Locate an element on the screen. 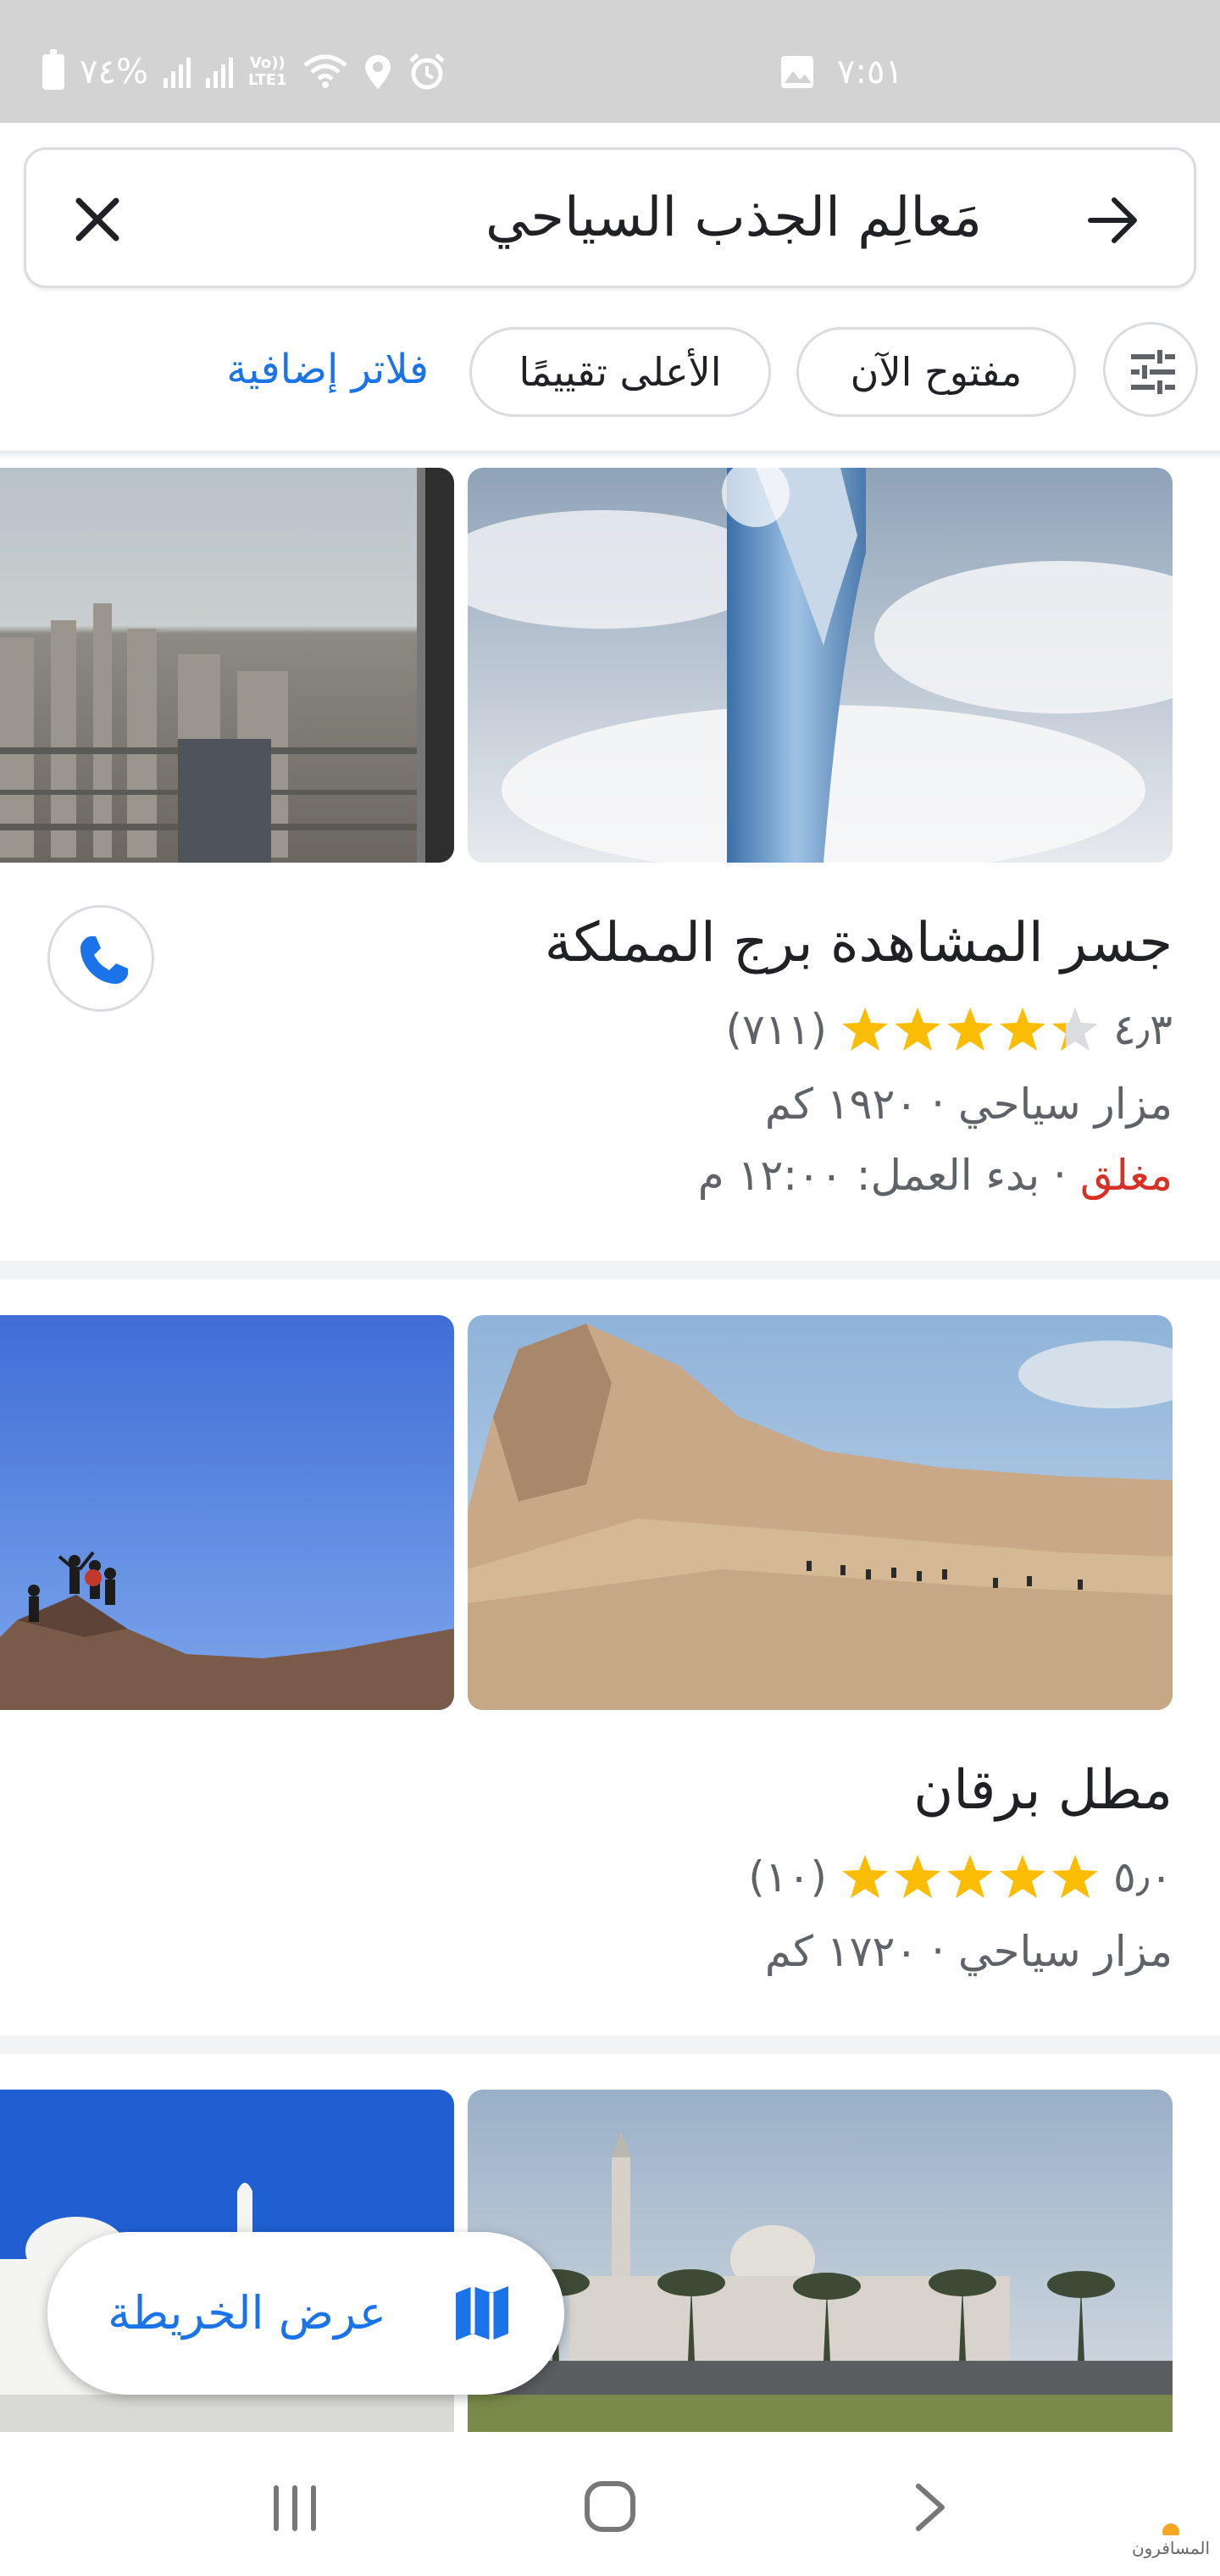 The width and height of the screenshot is (1220, 2576). rating-row: ٥٫٠ (١٠) is located at coordinates (960, 1877).